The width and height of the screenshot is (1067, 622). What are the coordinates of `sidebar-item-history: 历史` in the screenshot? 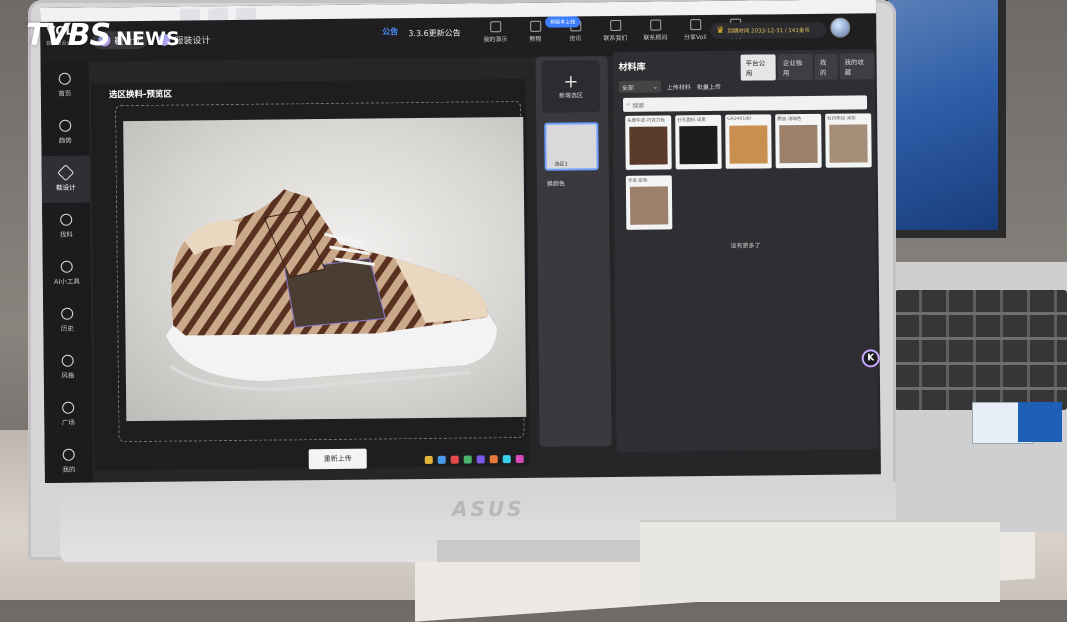 It's located at (67, 320).